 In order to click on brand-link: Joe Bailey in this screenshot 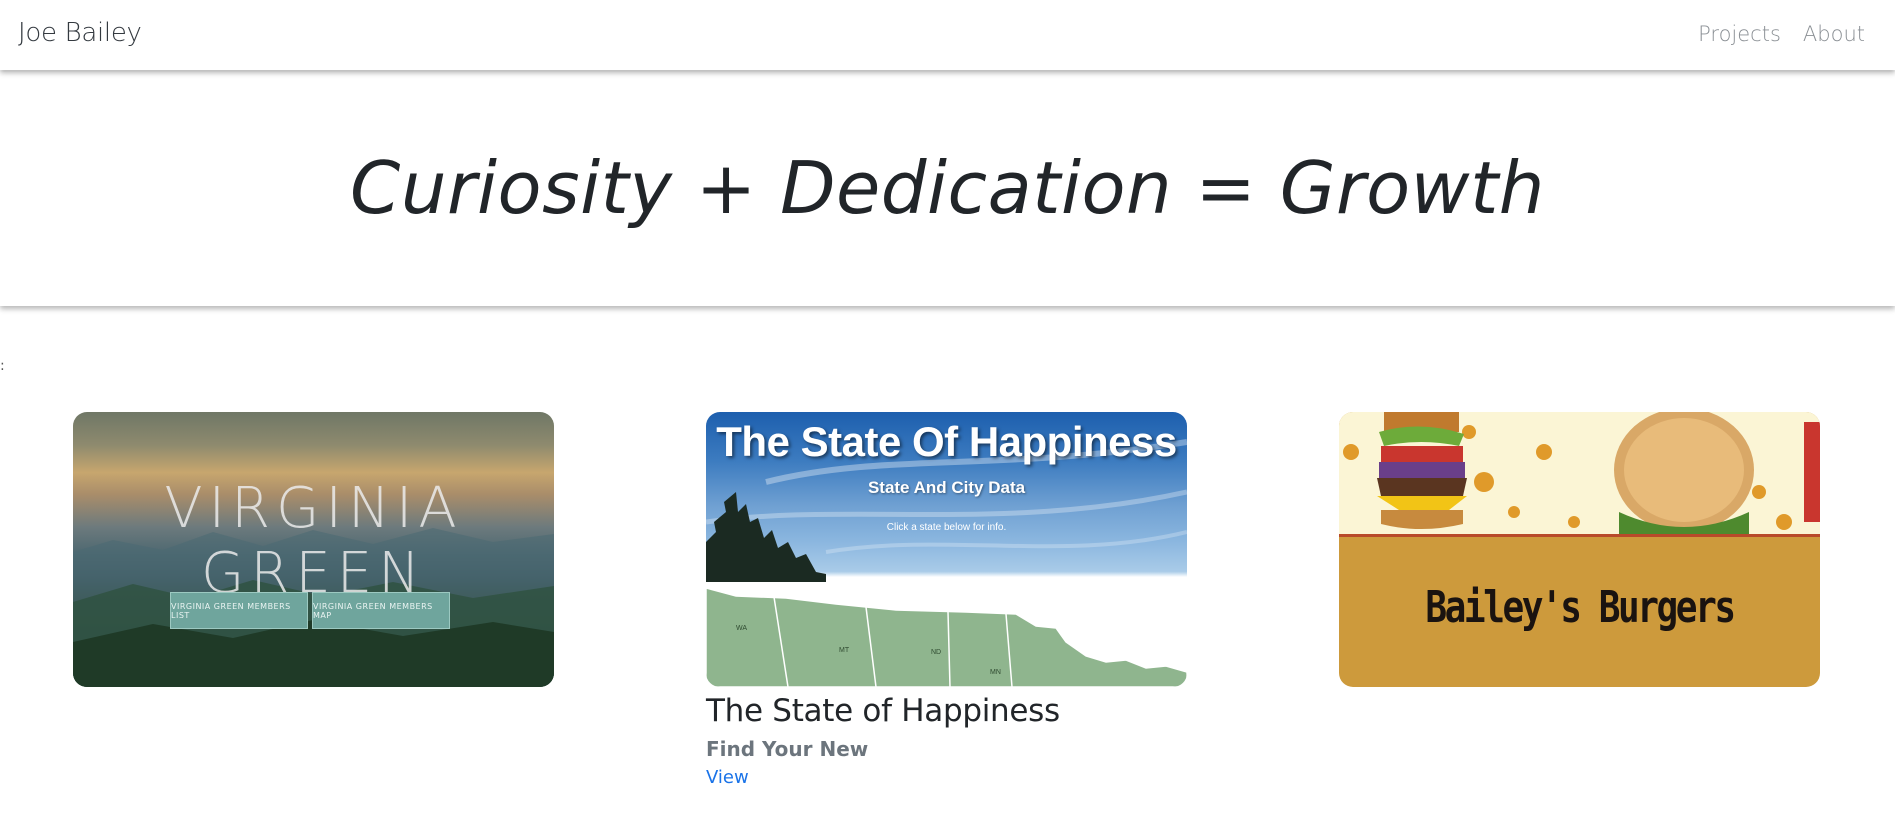, I will do `click(80, 33)`.